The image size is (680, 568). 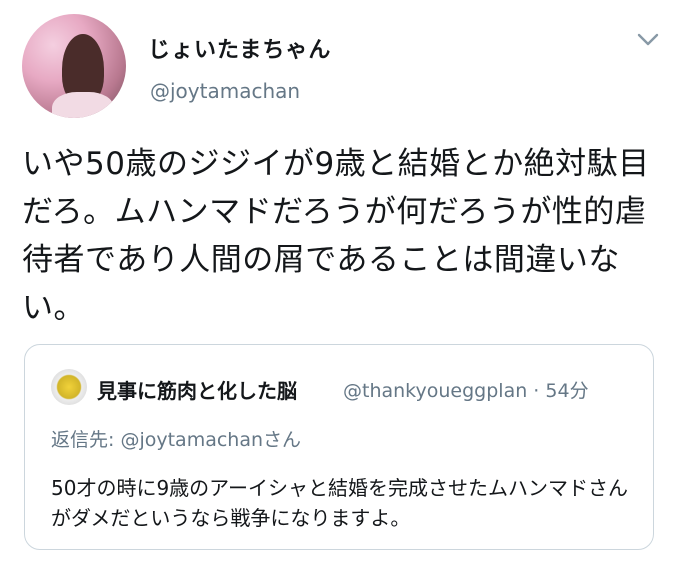 I want to click on quoted-display-name: 見事に筋肉と化した脳, so click(x=197, y=391).